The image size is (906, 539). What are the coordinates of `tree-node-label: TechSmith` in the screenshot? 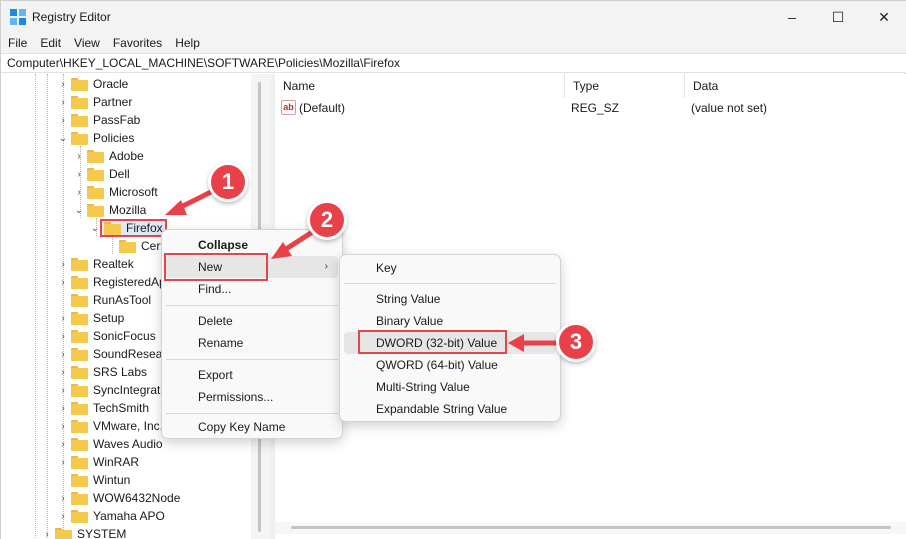 It's located at (121, 408).